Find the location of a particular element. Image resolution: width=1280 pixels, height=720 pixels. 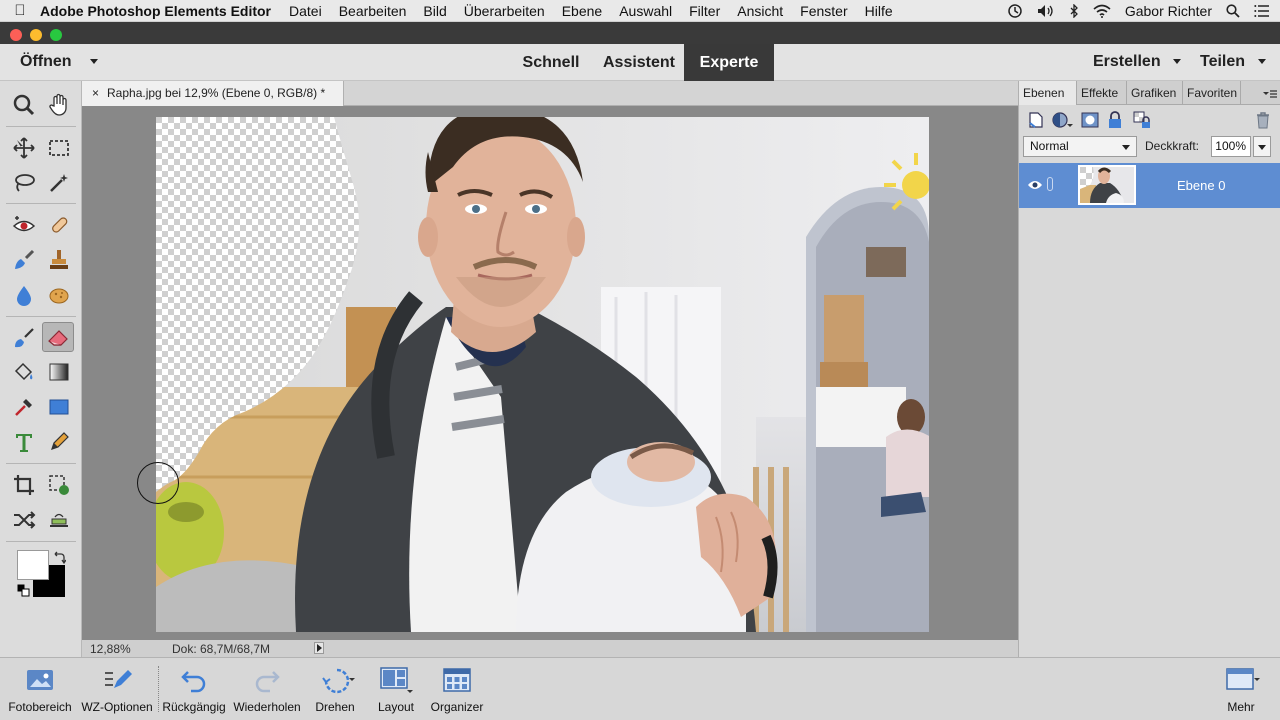

lock-all-pixels-icon is located at coordinates (1115, 122).